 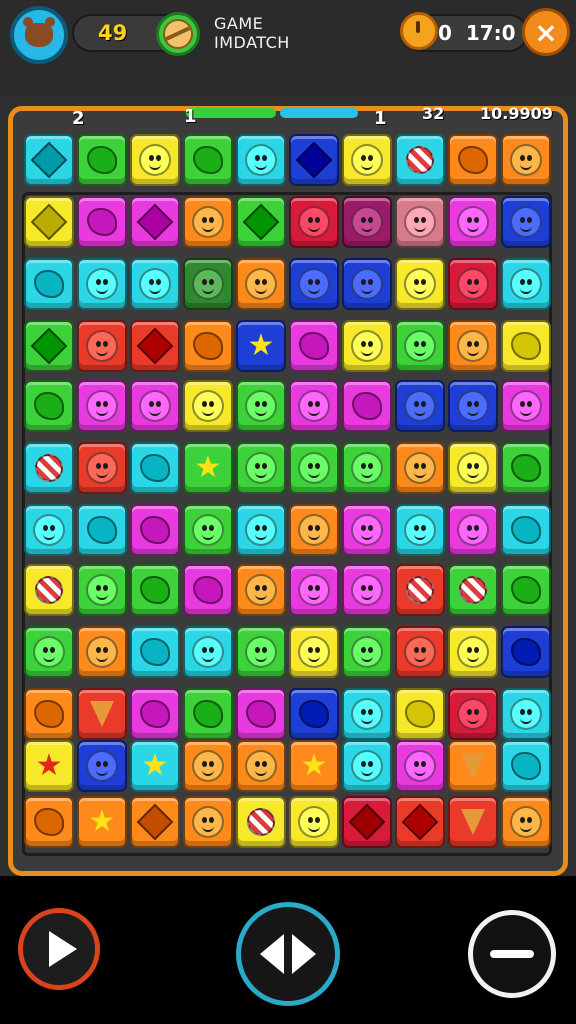 I want to click on profile-avatar-button, so click(x=39, y=35).